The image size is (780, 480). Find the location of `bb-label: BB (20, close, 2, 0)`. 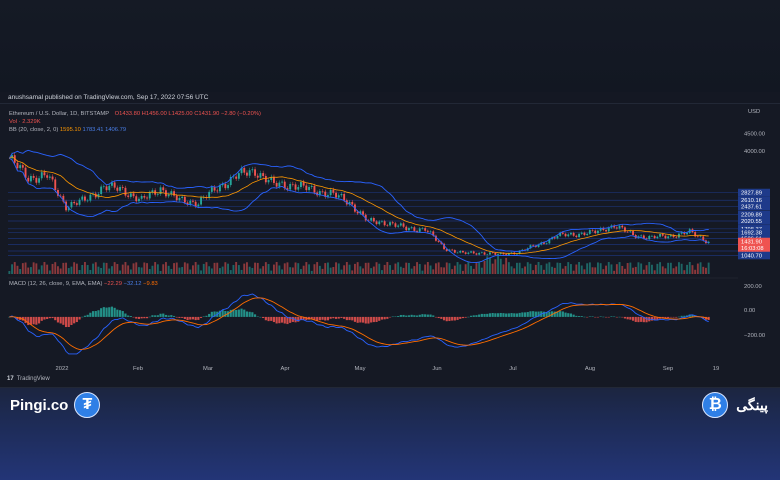

bb-label: BB (20, close, 2, 0) is located at coordinates (34, 130).